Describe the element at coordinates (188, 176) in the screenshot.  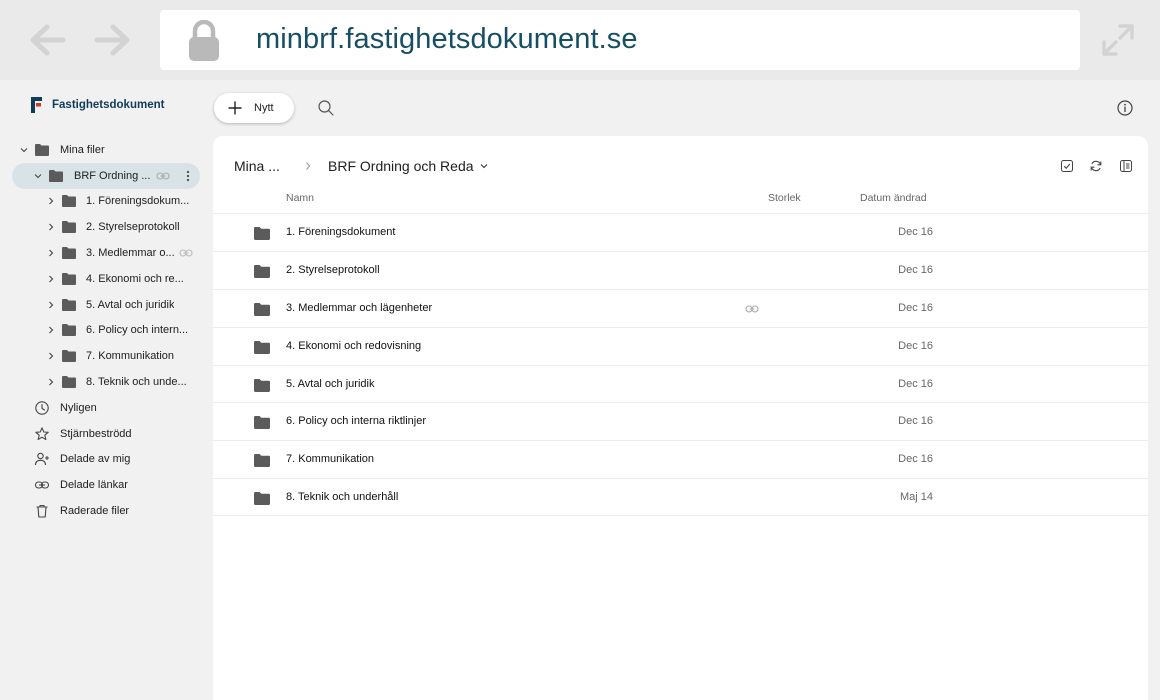
I see `more-vertical-icon` at that location.